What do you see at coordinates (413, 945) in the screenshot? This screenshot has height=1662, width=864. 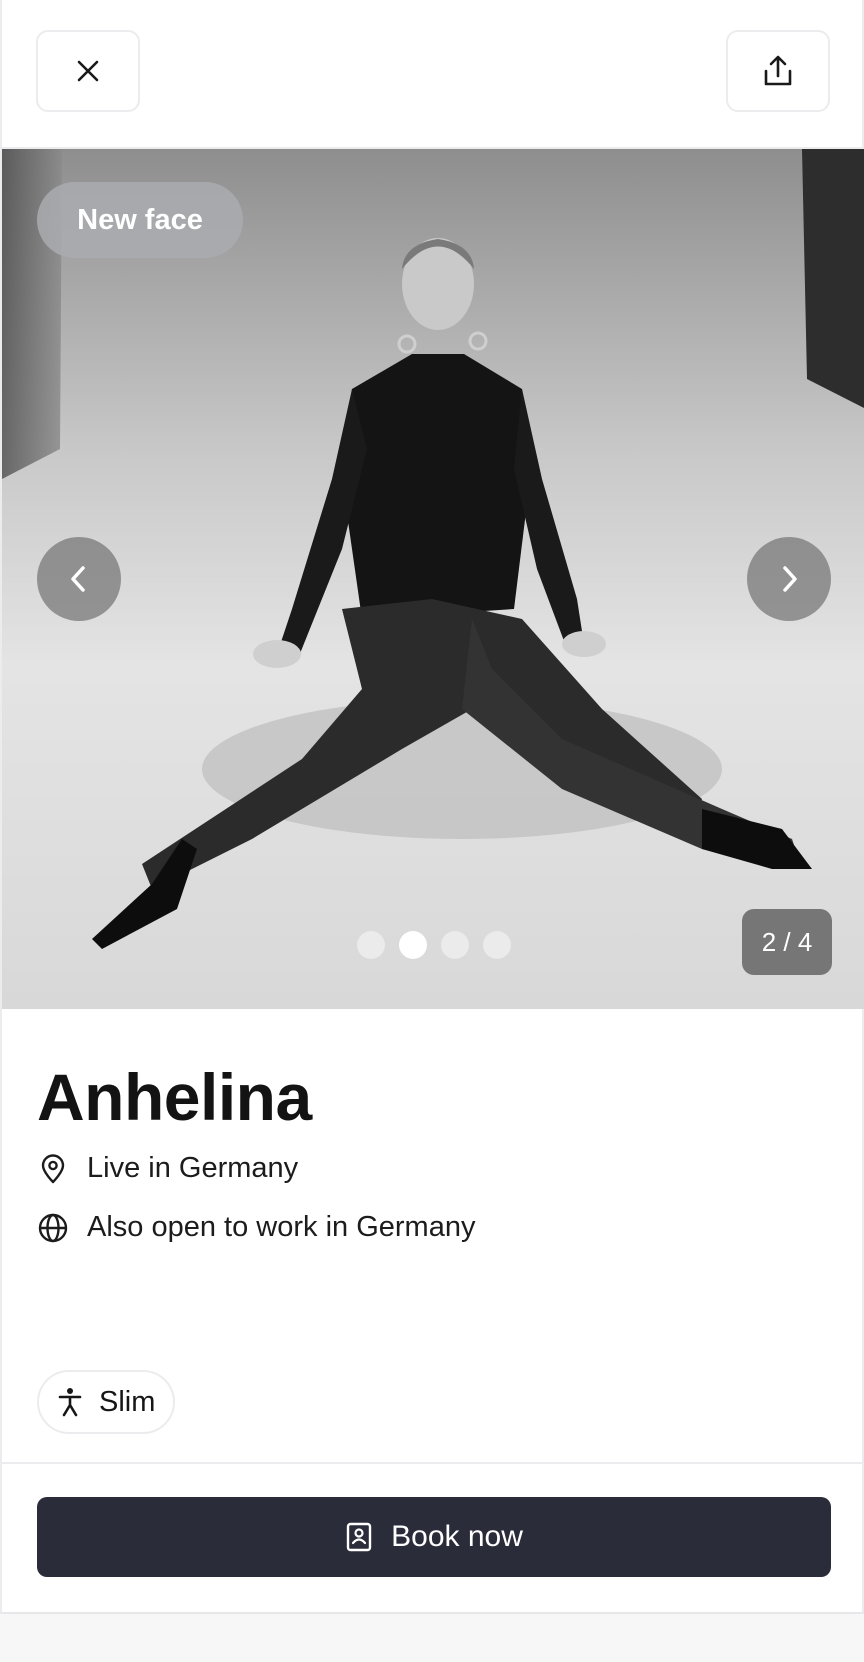 I see `pagination-dot-active` at bounding box center [413, 945].